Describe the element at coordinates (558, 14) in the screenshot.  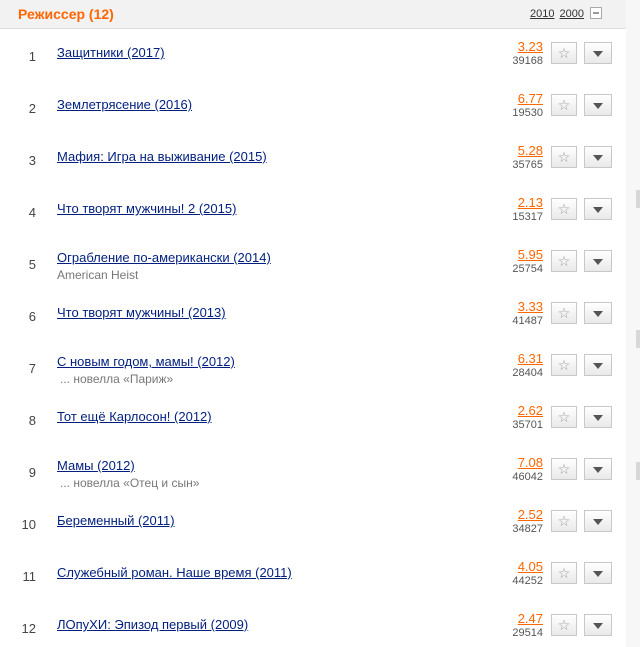
I see `decade-links: 2010 2000` at that location.